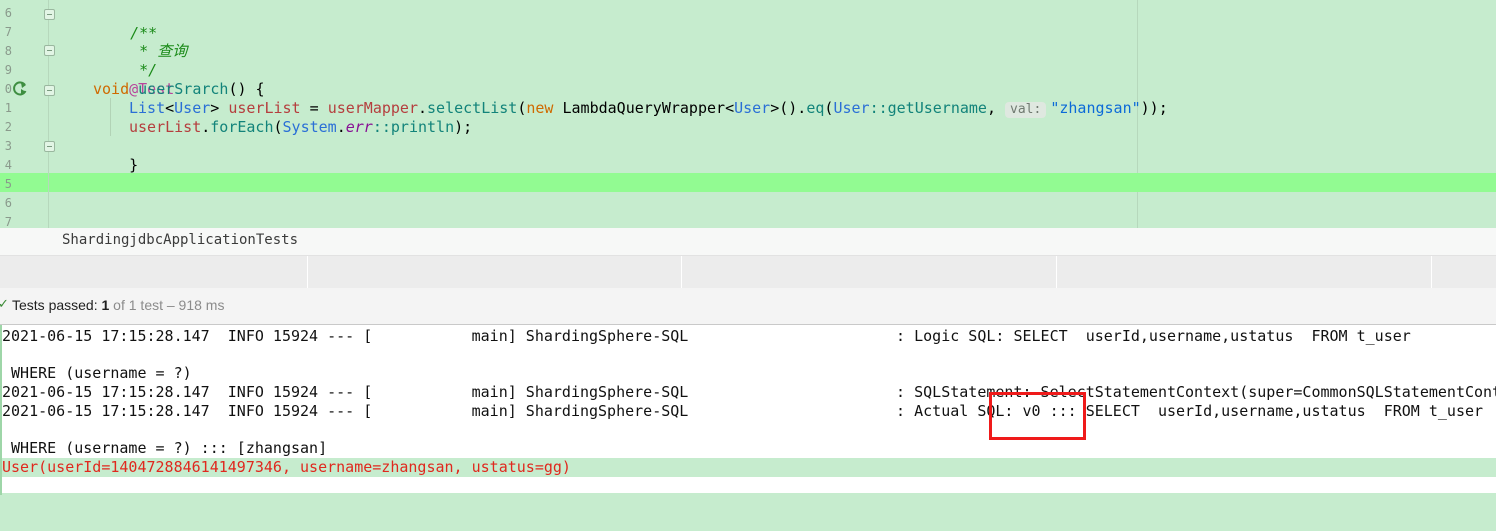  I want to click on method-call: eq, so click(815, 108).